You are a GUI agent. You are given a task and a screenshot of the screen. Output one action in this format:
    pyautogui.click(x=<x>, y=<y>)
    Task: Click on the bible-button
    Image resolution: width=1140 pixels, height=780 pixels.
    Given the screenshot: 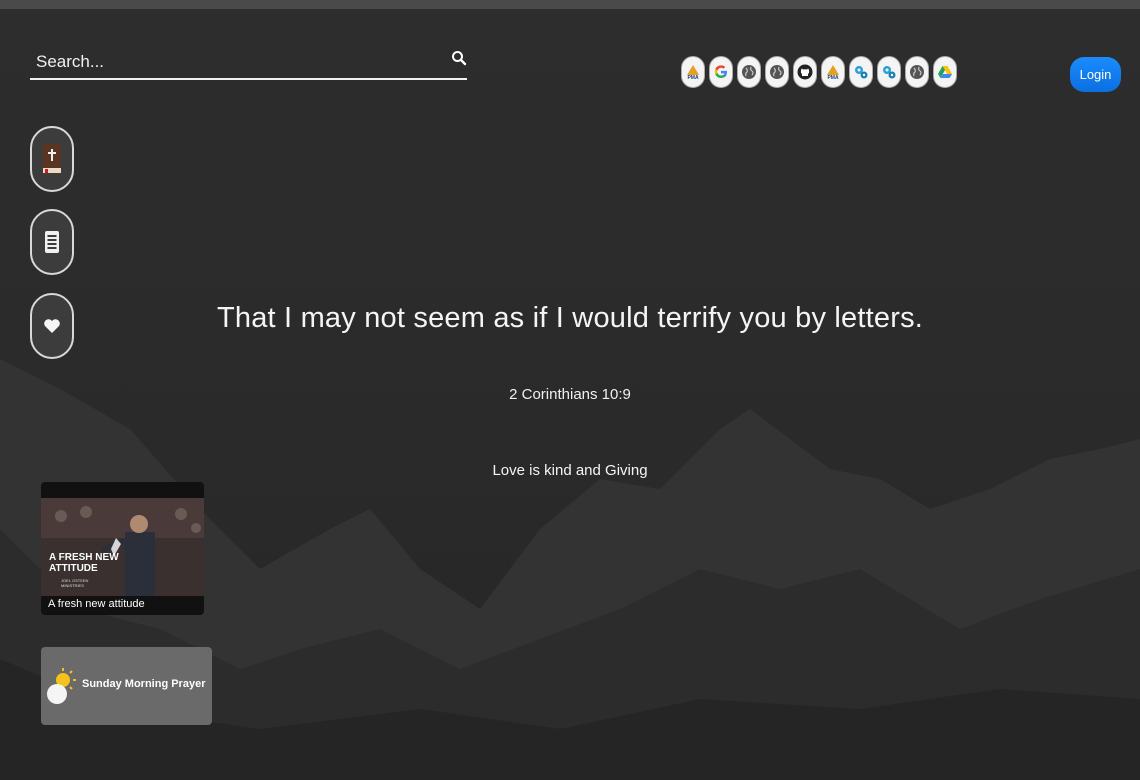 What is the action you would take?
    pyautogui.click(x=52, y=159)
    